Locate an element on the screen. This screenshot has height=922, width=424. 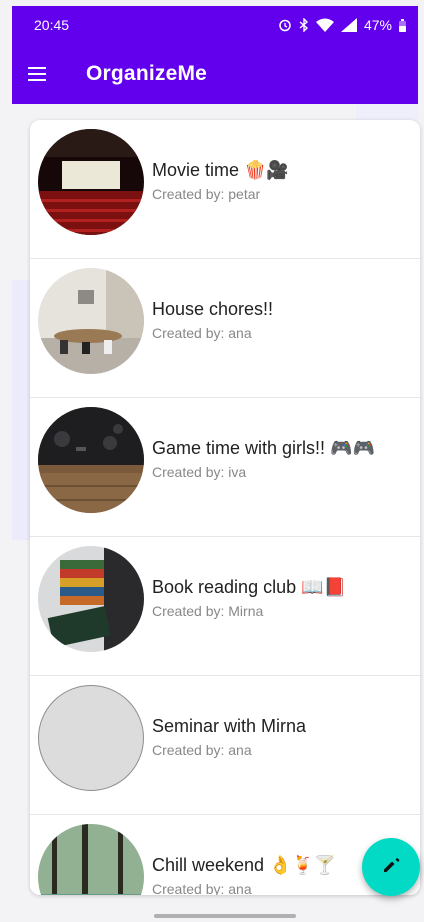
signal-icon is located at coordinates (348, 25).